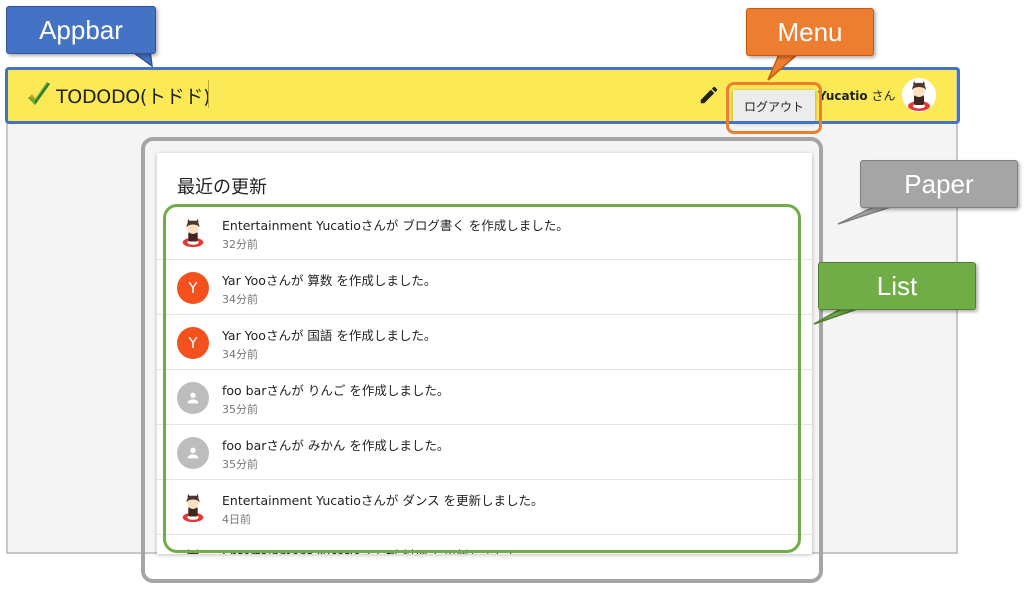 The width and height of the screenshot is (1024, 593). What do you see at coordinates (897, 286) in the screenshot?
I see `list-annotation-label: List` at bounding box center [897, 286].